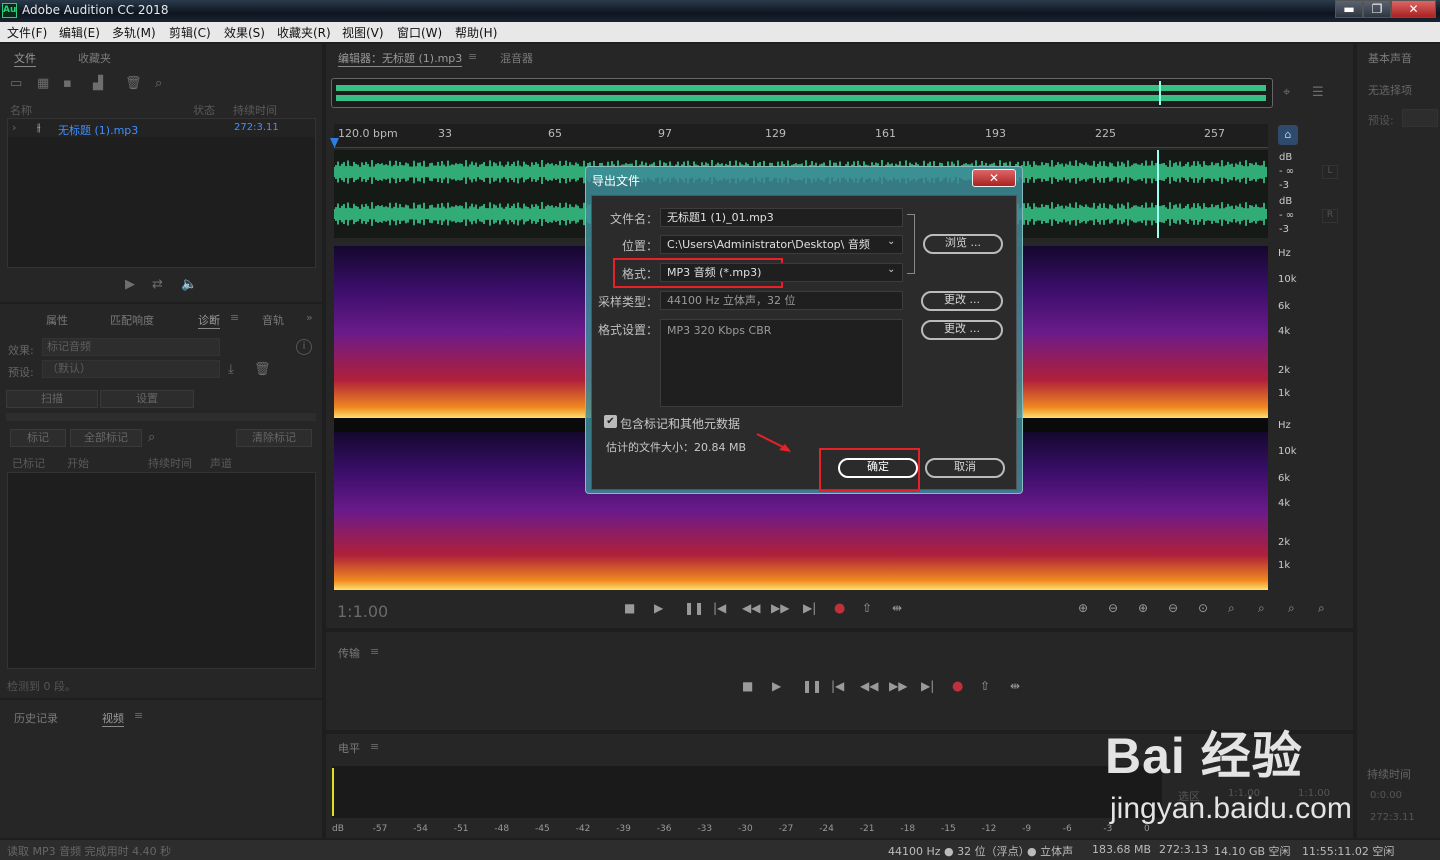 The width and height of the screenshot is (1440, 860). What do you see at coordinates (781, 244) in the screenshot?
I see `location-select: C:\Users\Administrator\Desktop\ 音频` at bounding box center [781, 244].